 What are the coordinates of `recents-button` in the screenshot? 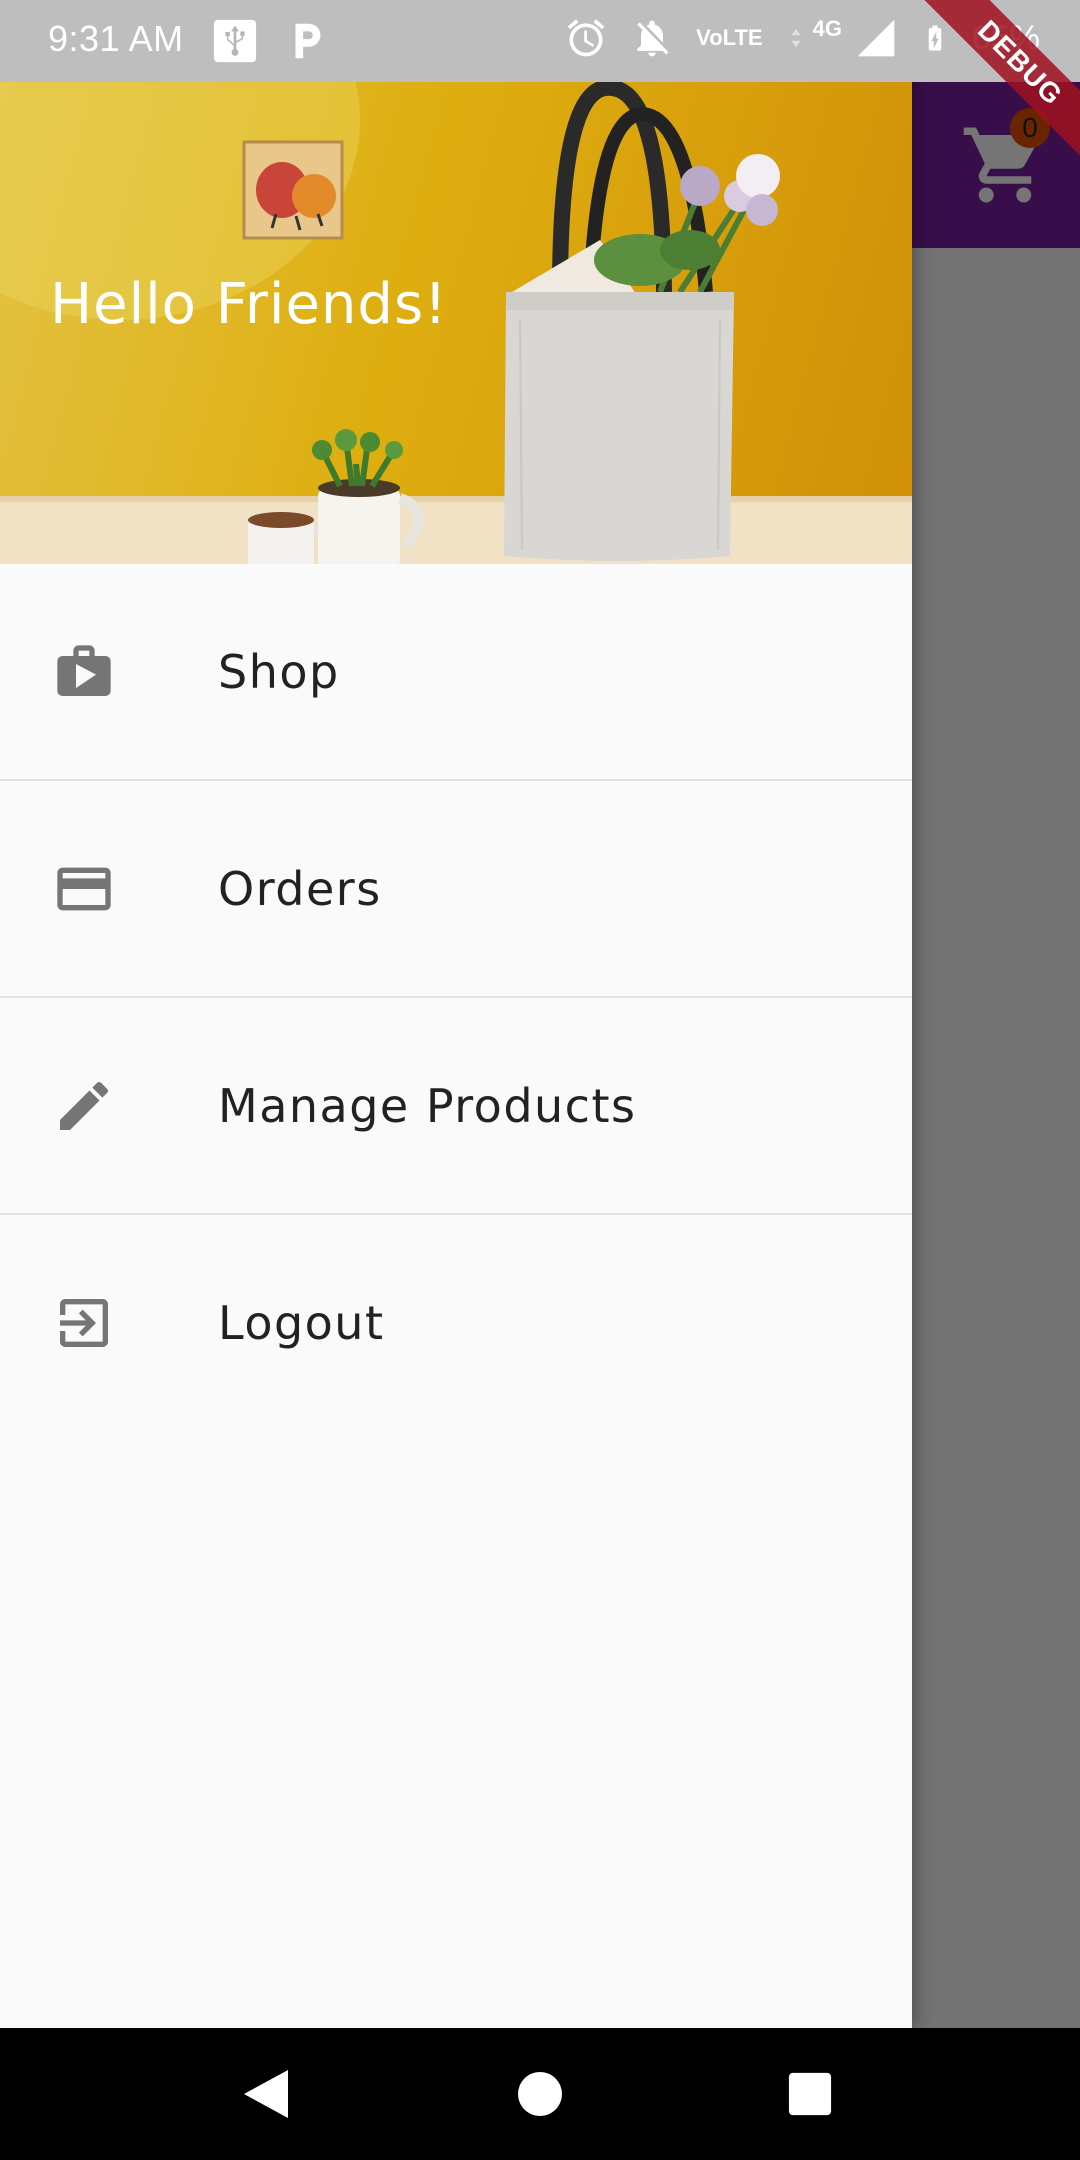 It's located at (810, 2094).